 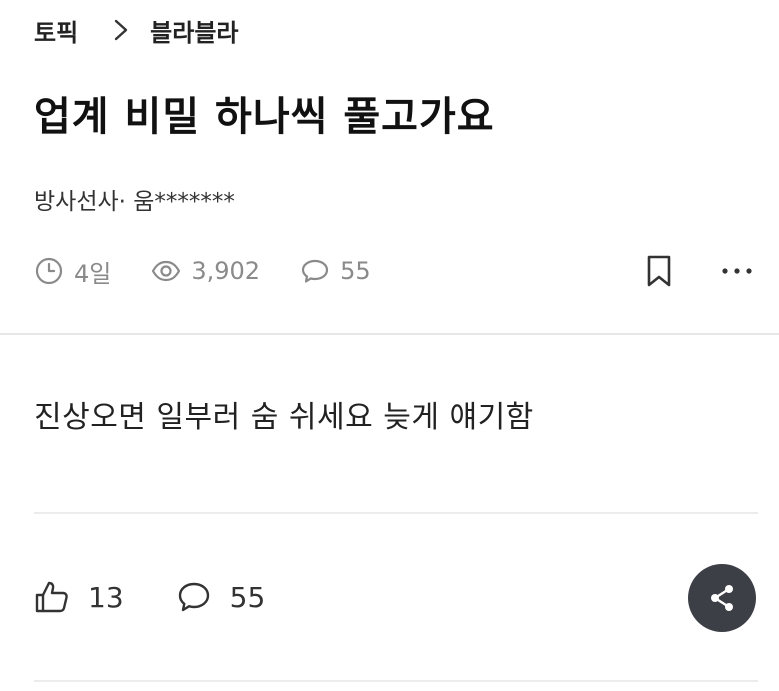 I want to click on share-button, so click(x=722, y=598).